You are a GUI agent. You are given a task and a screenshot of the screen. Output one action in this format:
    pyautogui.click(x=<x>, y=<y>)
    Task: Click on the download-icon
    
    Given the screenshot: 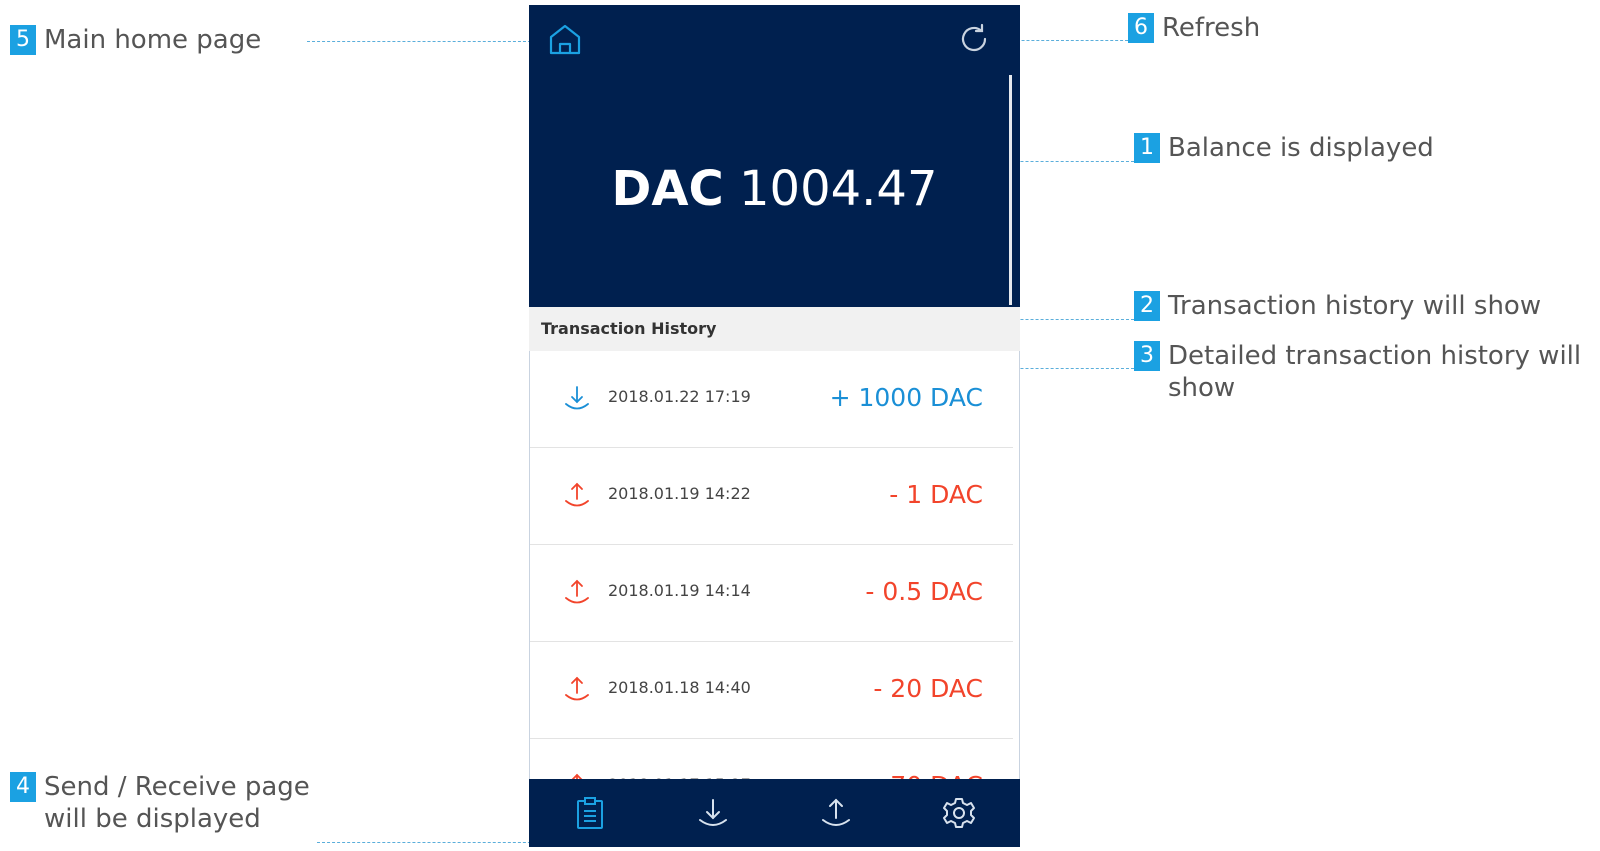 What is the action you would take?
    pyautogui.click(x=713, y=812)
    